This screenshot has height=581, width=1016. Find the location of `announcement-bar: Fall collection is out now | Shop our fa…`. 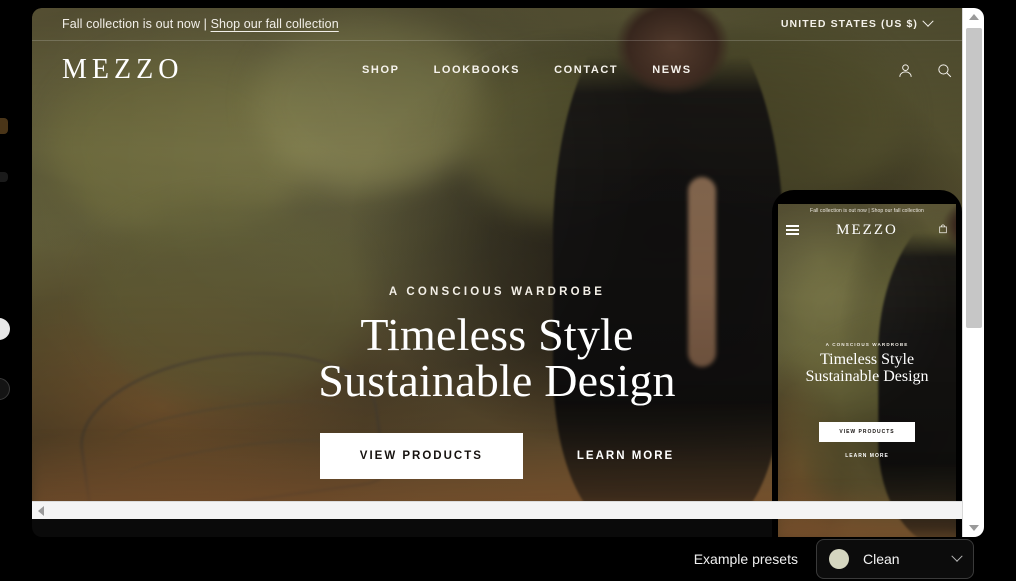

announcement-bar: Fall collection is out now | Shop our fa… is located at coordinates (497, 24).